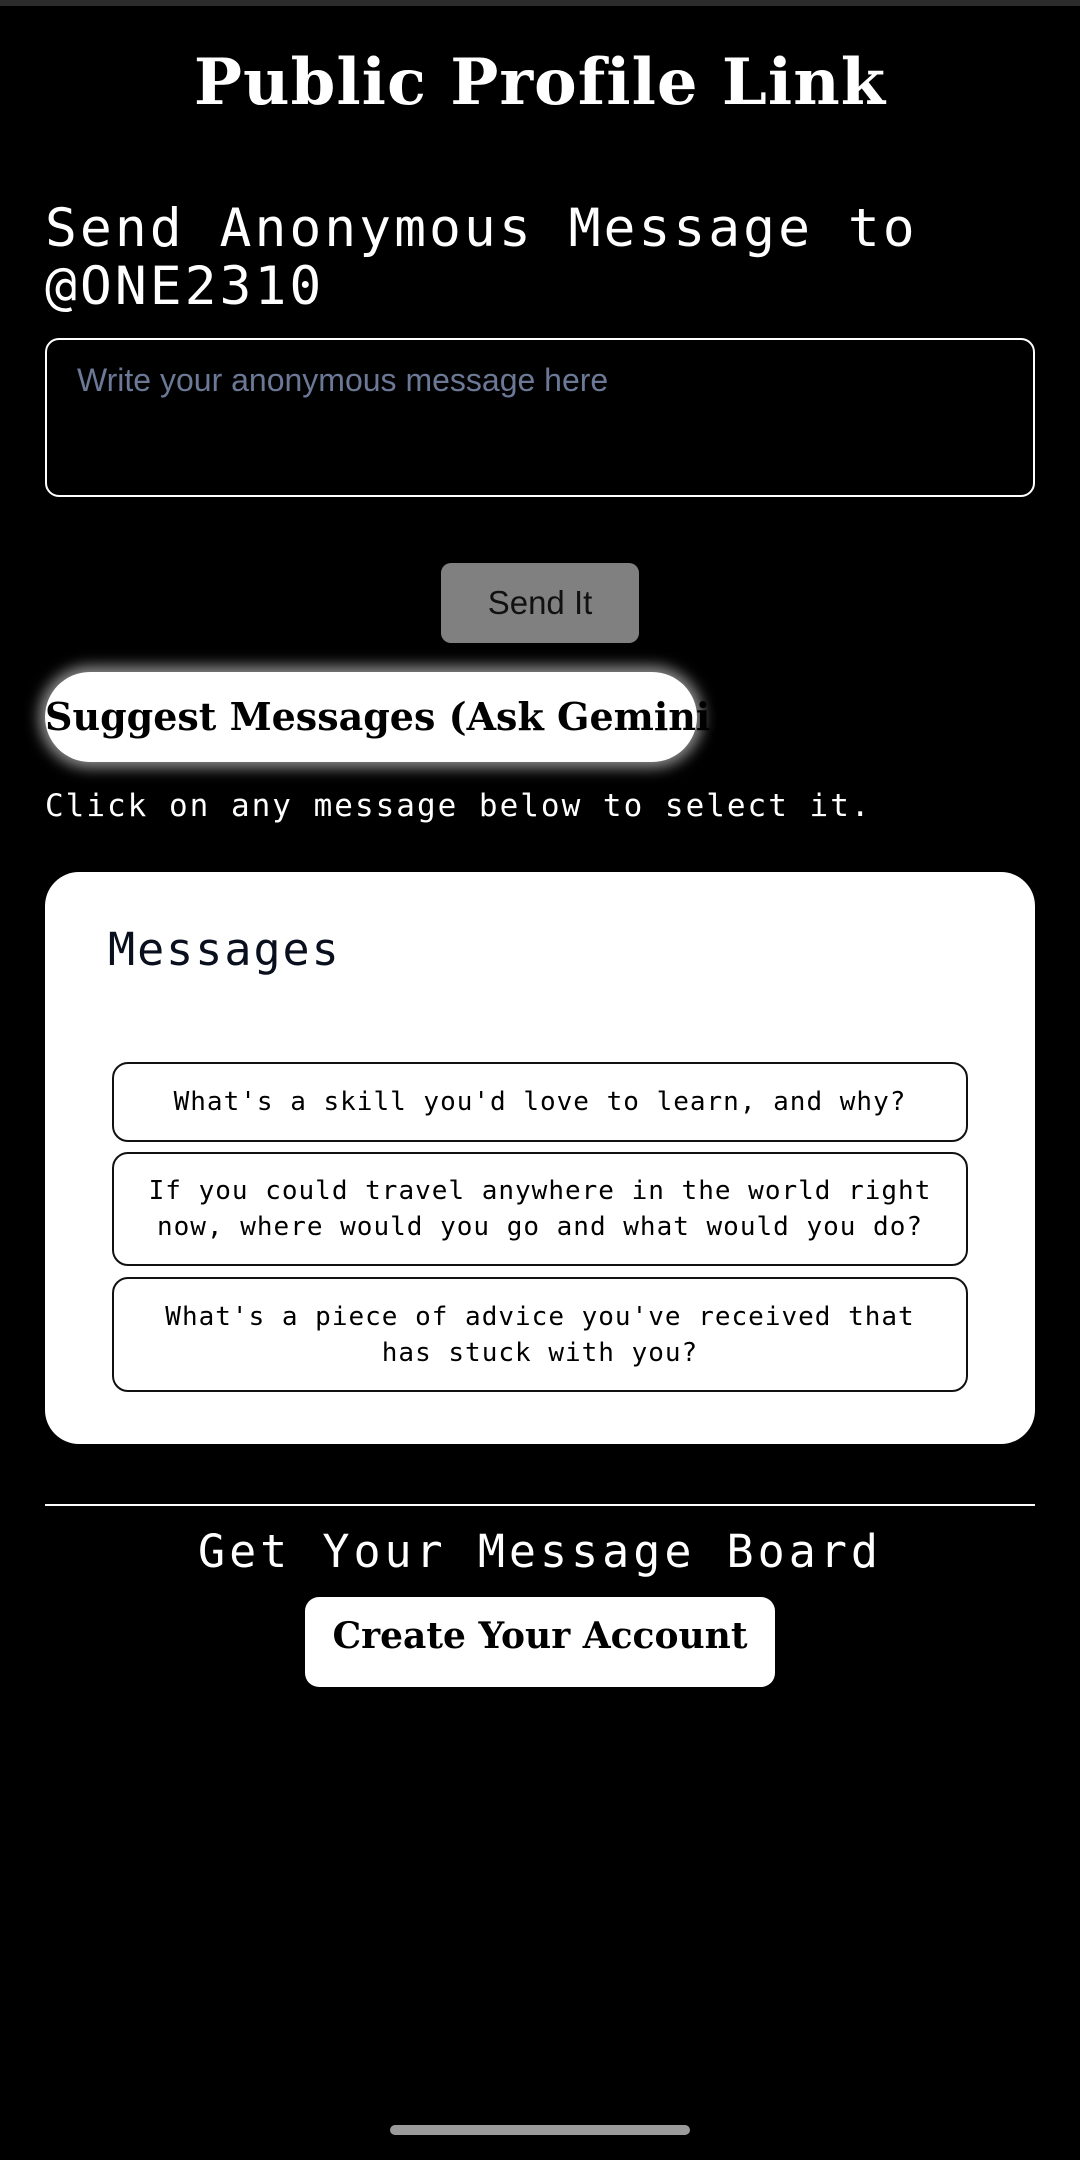 Image resolution: width=1080 pixels, height=2160 pixels. What do you see at coordinates (540, 82) in the screenshot?
I see `page-title: Public Profile Link` at bounding box center [540, 82].